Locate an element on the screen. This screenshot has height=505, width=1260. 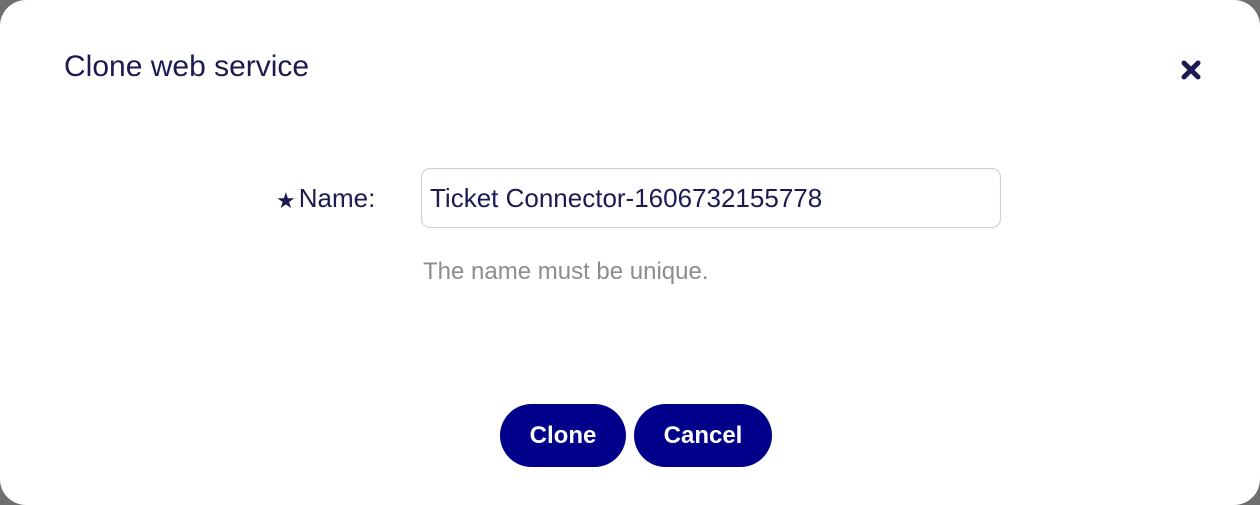
close-icon is located at coordinates (1191, 70).